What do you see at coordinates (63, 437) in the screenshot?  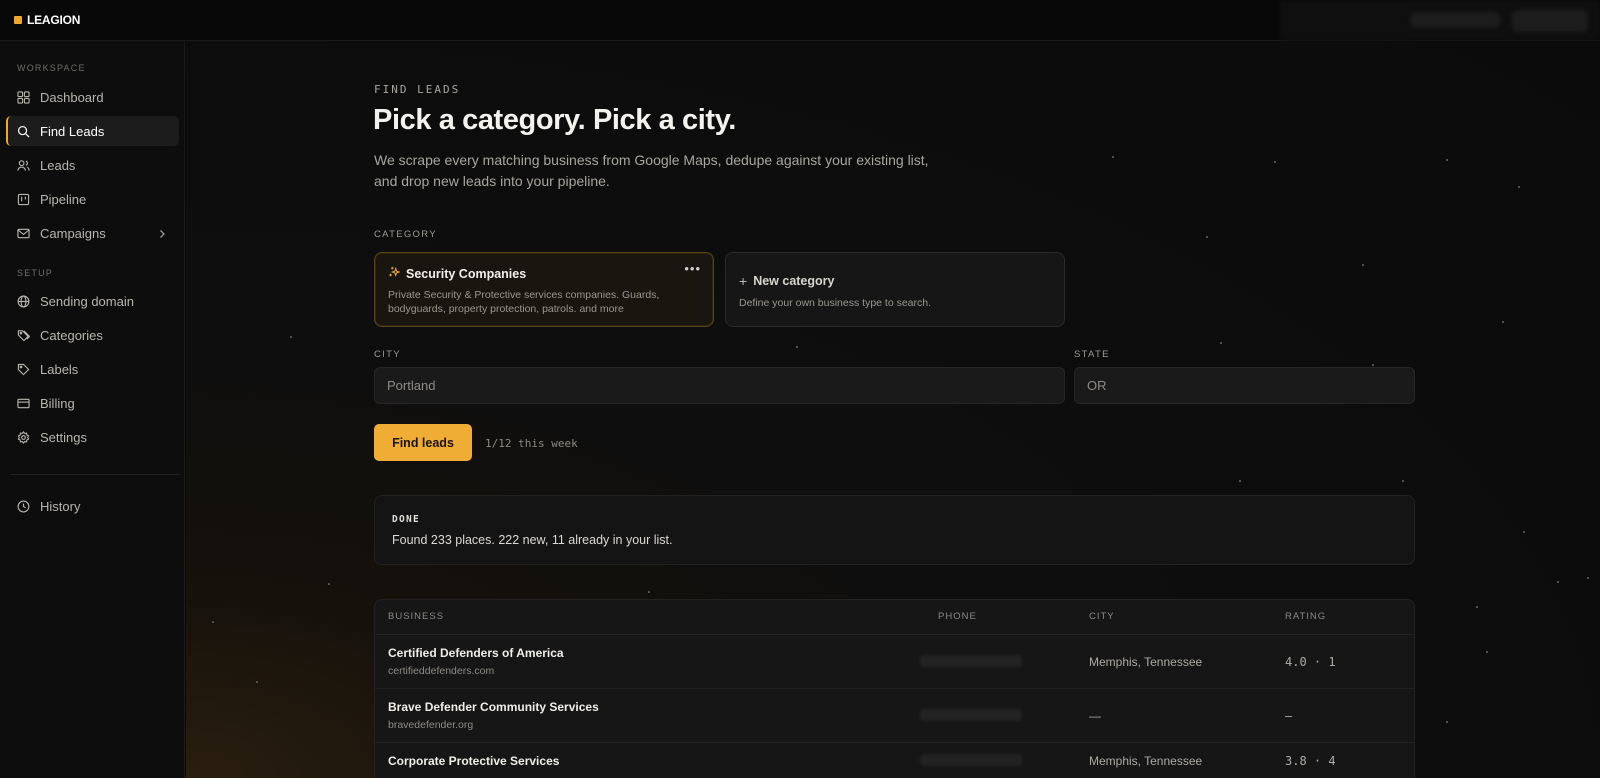 I see `sidebar-item-label: Settings` at bounding box center [63, 437].